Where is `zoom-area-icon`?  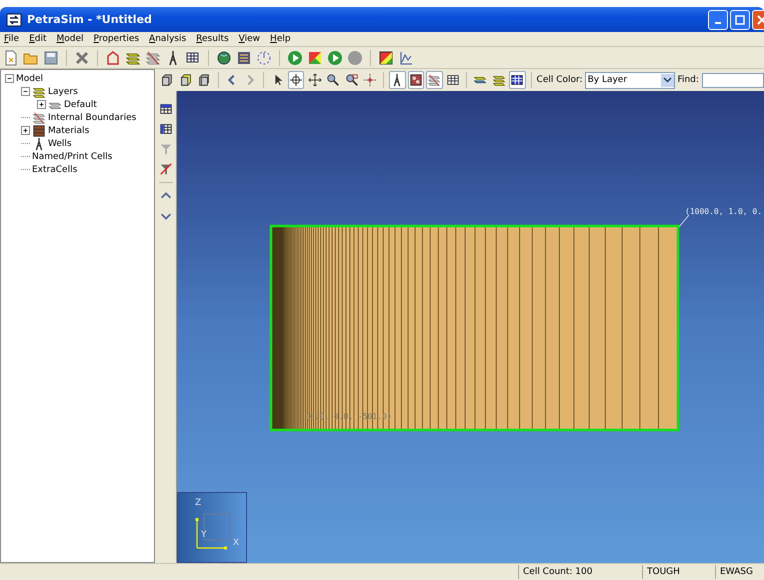
zoom-area-icon is located at coordinates (351, 80).